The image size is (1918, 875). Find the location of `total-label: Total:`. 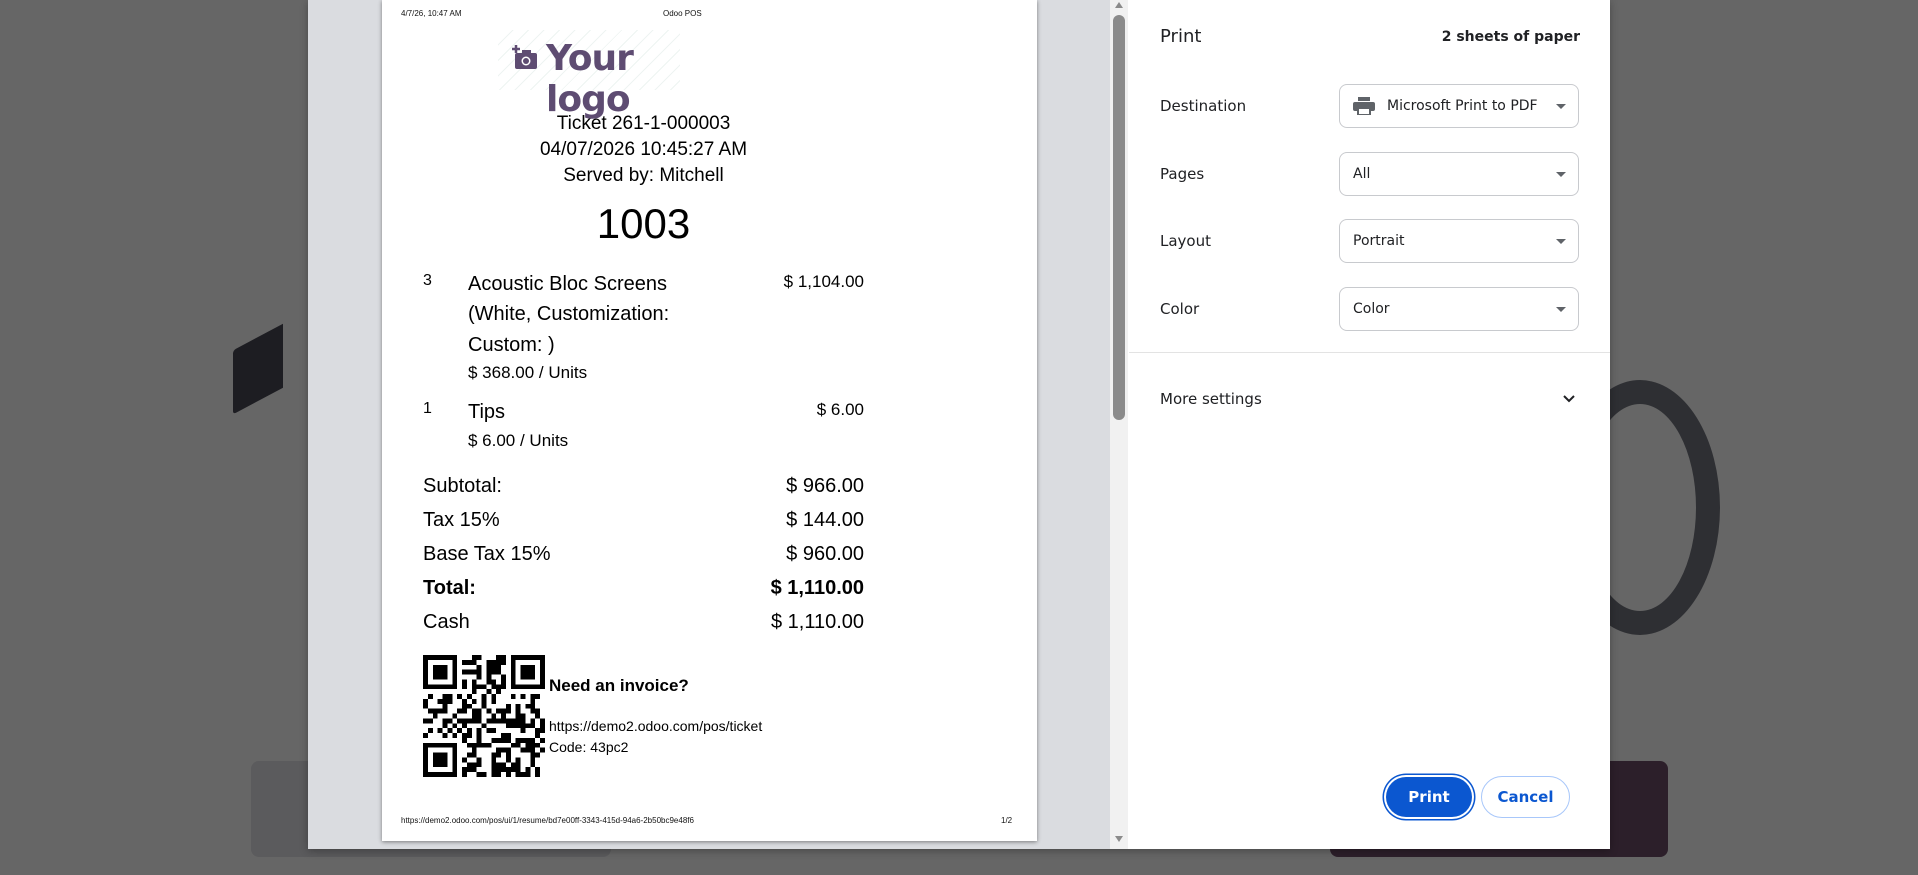

total-label: Total: is located at coordinates (449, 588).